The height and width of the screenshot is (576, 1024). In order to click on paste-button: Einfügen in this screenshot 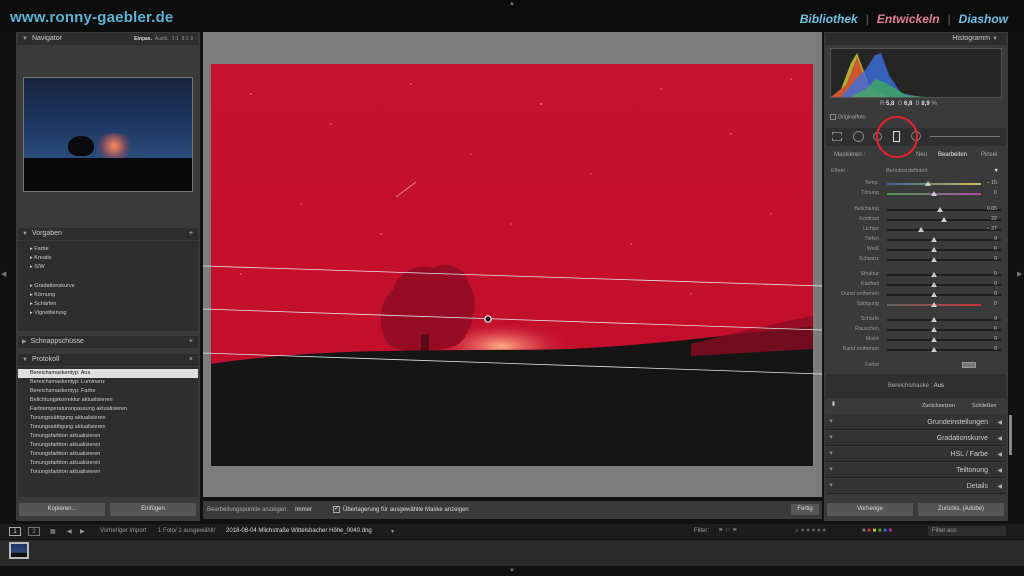, I will do `click(153, 509)`.